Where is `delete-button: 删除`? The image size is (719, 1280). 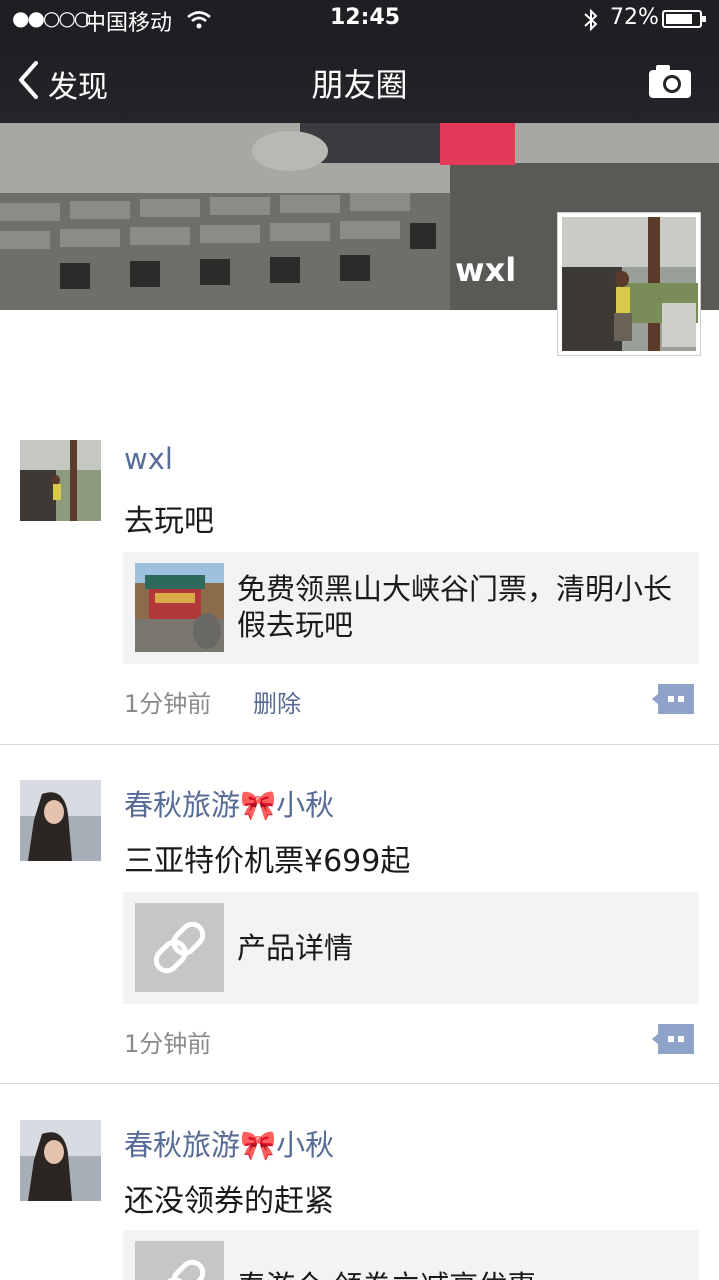
delete-button: 删除 is located at coordinates (277, 701).